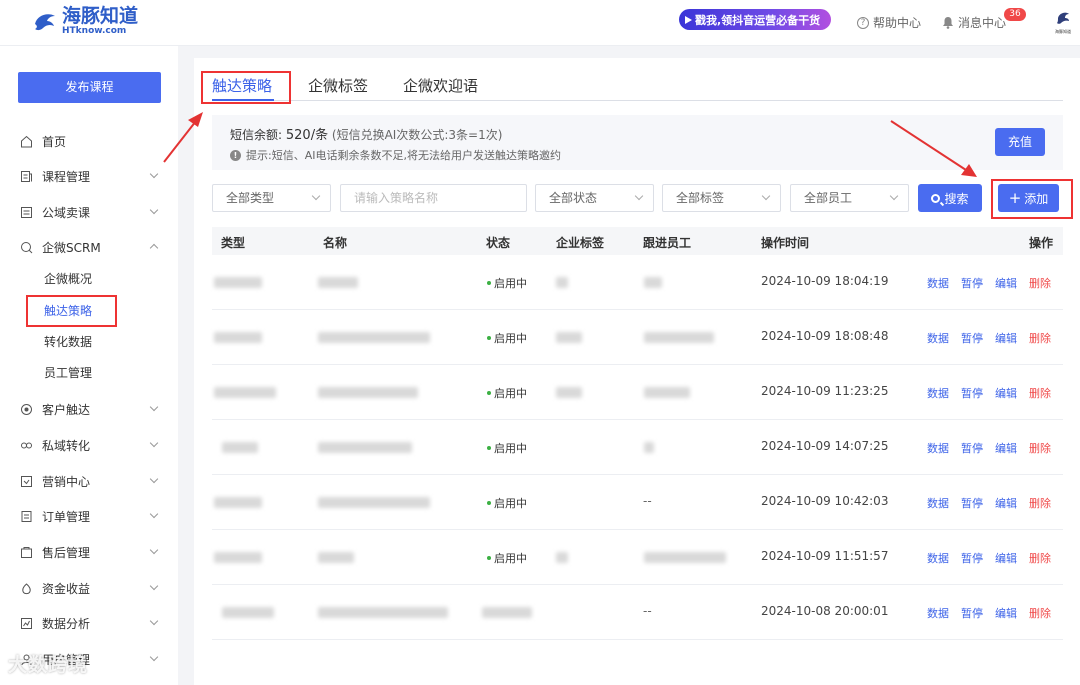  I want to click on reach-icon, so click(26, 409).